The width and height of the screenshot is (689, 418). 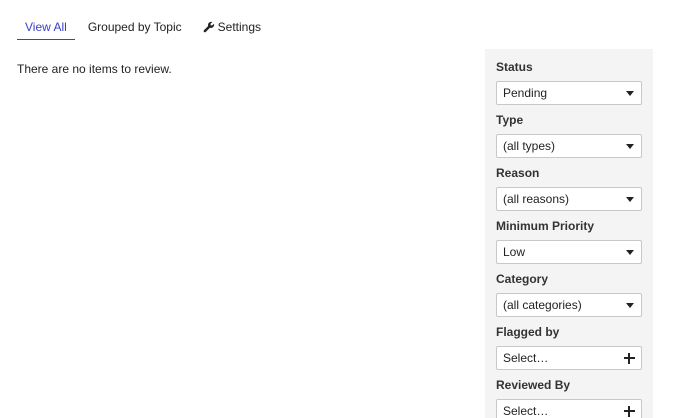 I want to click on filter-priority: Minimum Priority Low, so click(x=569, y=241).